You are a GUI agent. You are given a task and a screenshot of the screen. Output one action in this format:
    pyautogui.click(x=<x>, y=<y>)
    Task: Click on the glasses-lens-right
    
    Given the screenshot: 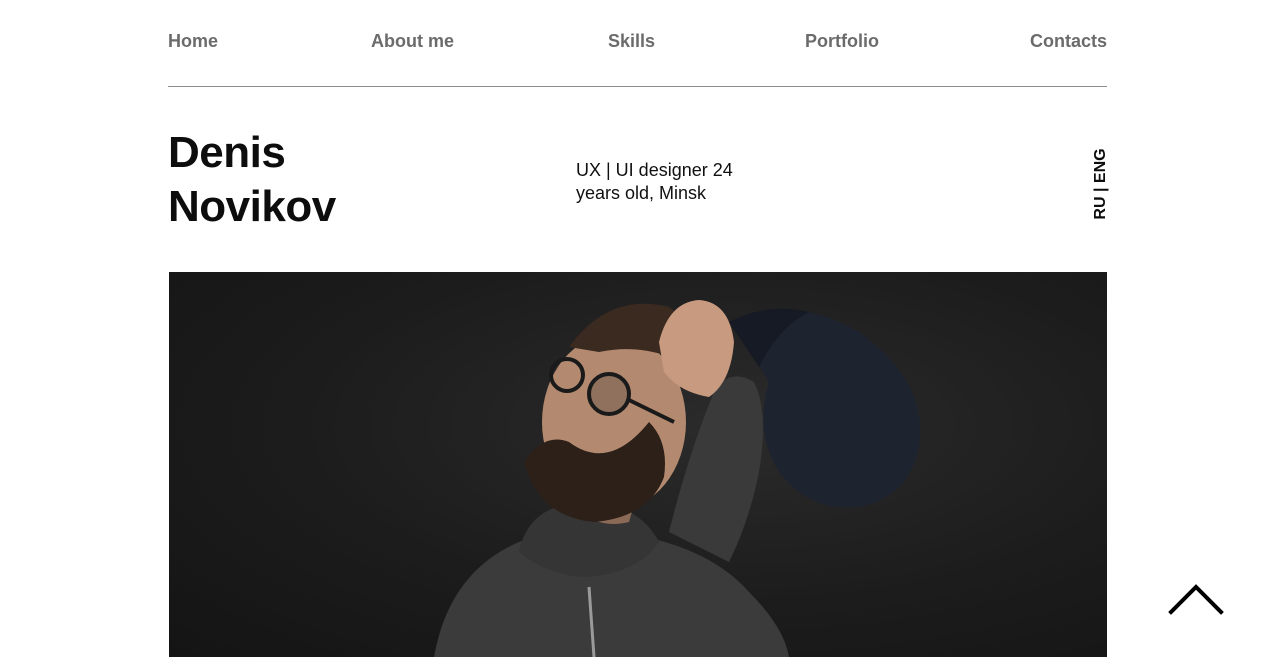 What is the action you would take?
    pyautogui.click(x=609, y=394)
    